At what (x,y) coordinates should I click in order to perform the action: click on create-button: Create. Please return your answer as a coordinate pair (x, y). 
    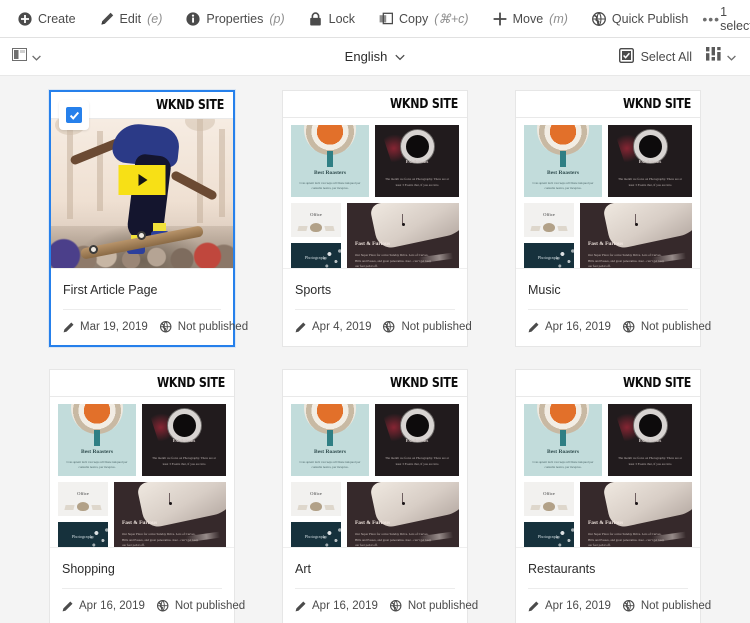
    Looking at the image, I should click on (50, 18).